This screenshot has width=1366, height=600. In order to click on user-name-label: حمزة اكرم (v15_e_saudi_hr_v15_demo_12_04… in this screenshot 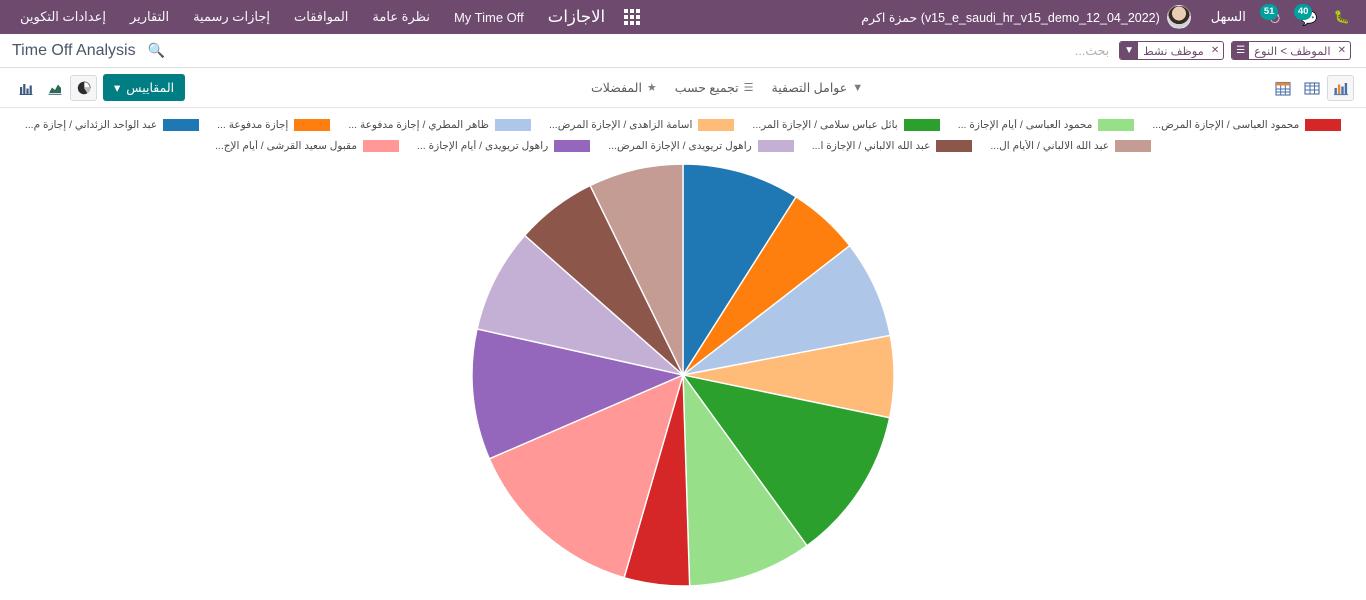, I will do `click(1010, 17)`.